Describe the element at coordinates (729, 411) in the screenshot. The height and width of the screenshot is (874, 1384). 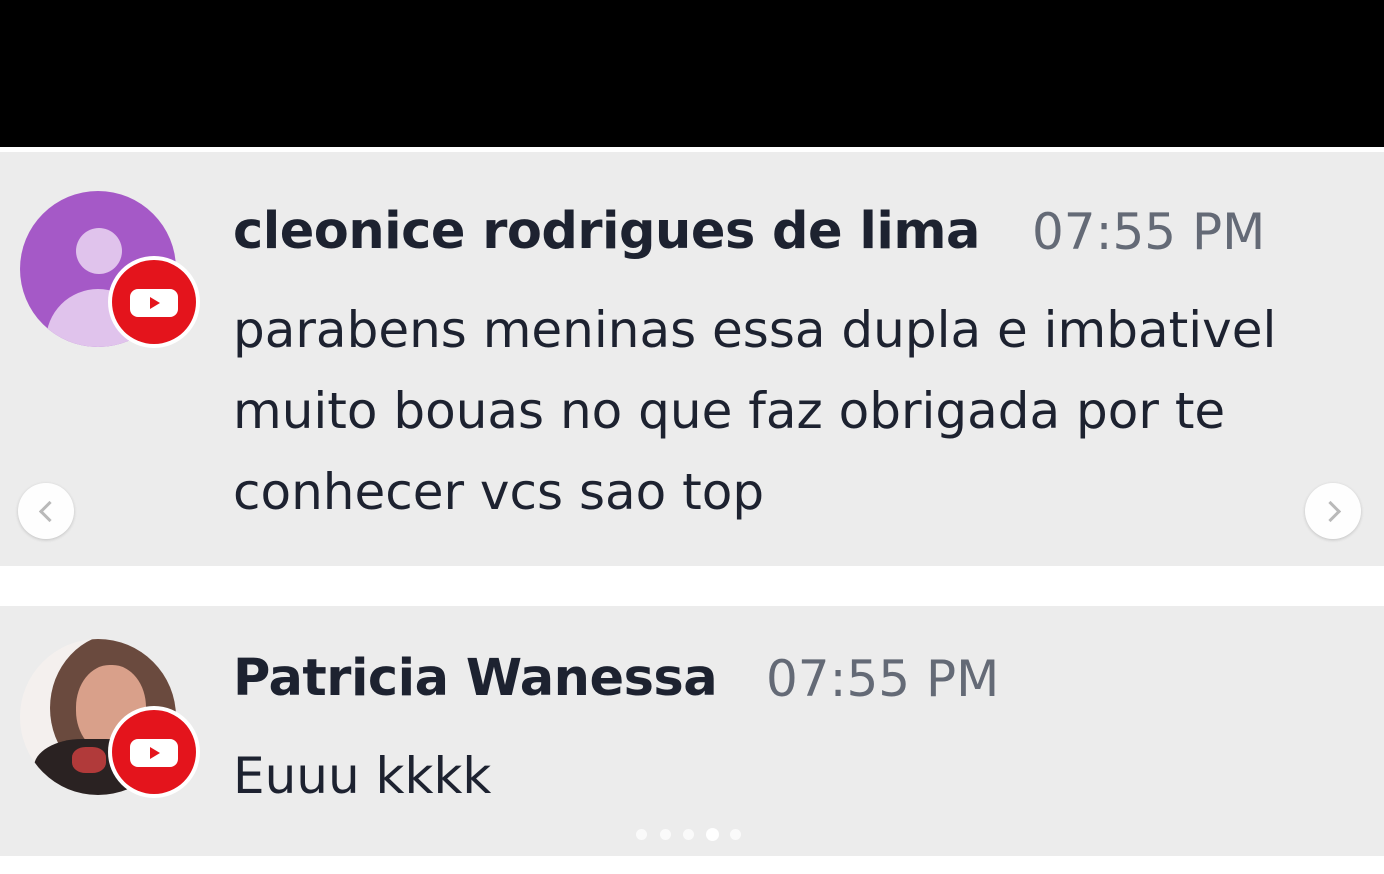
I see `comment-text-line: muito bouas no que faz obrigada por te` at that location.